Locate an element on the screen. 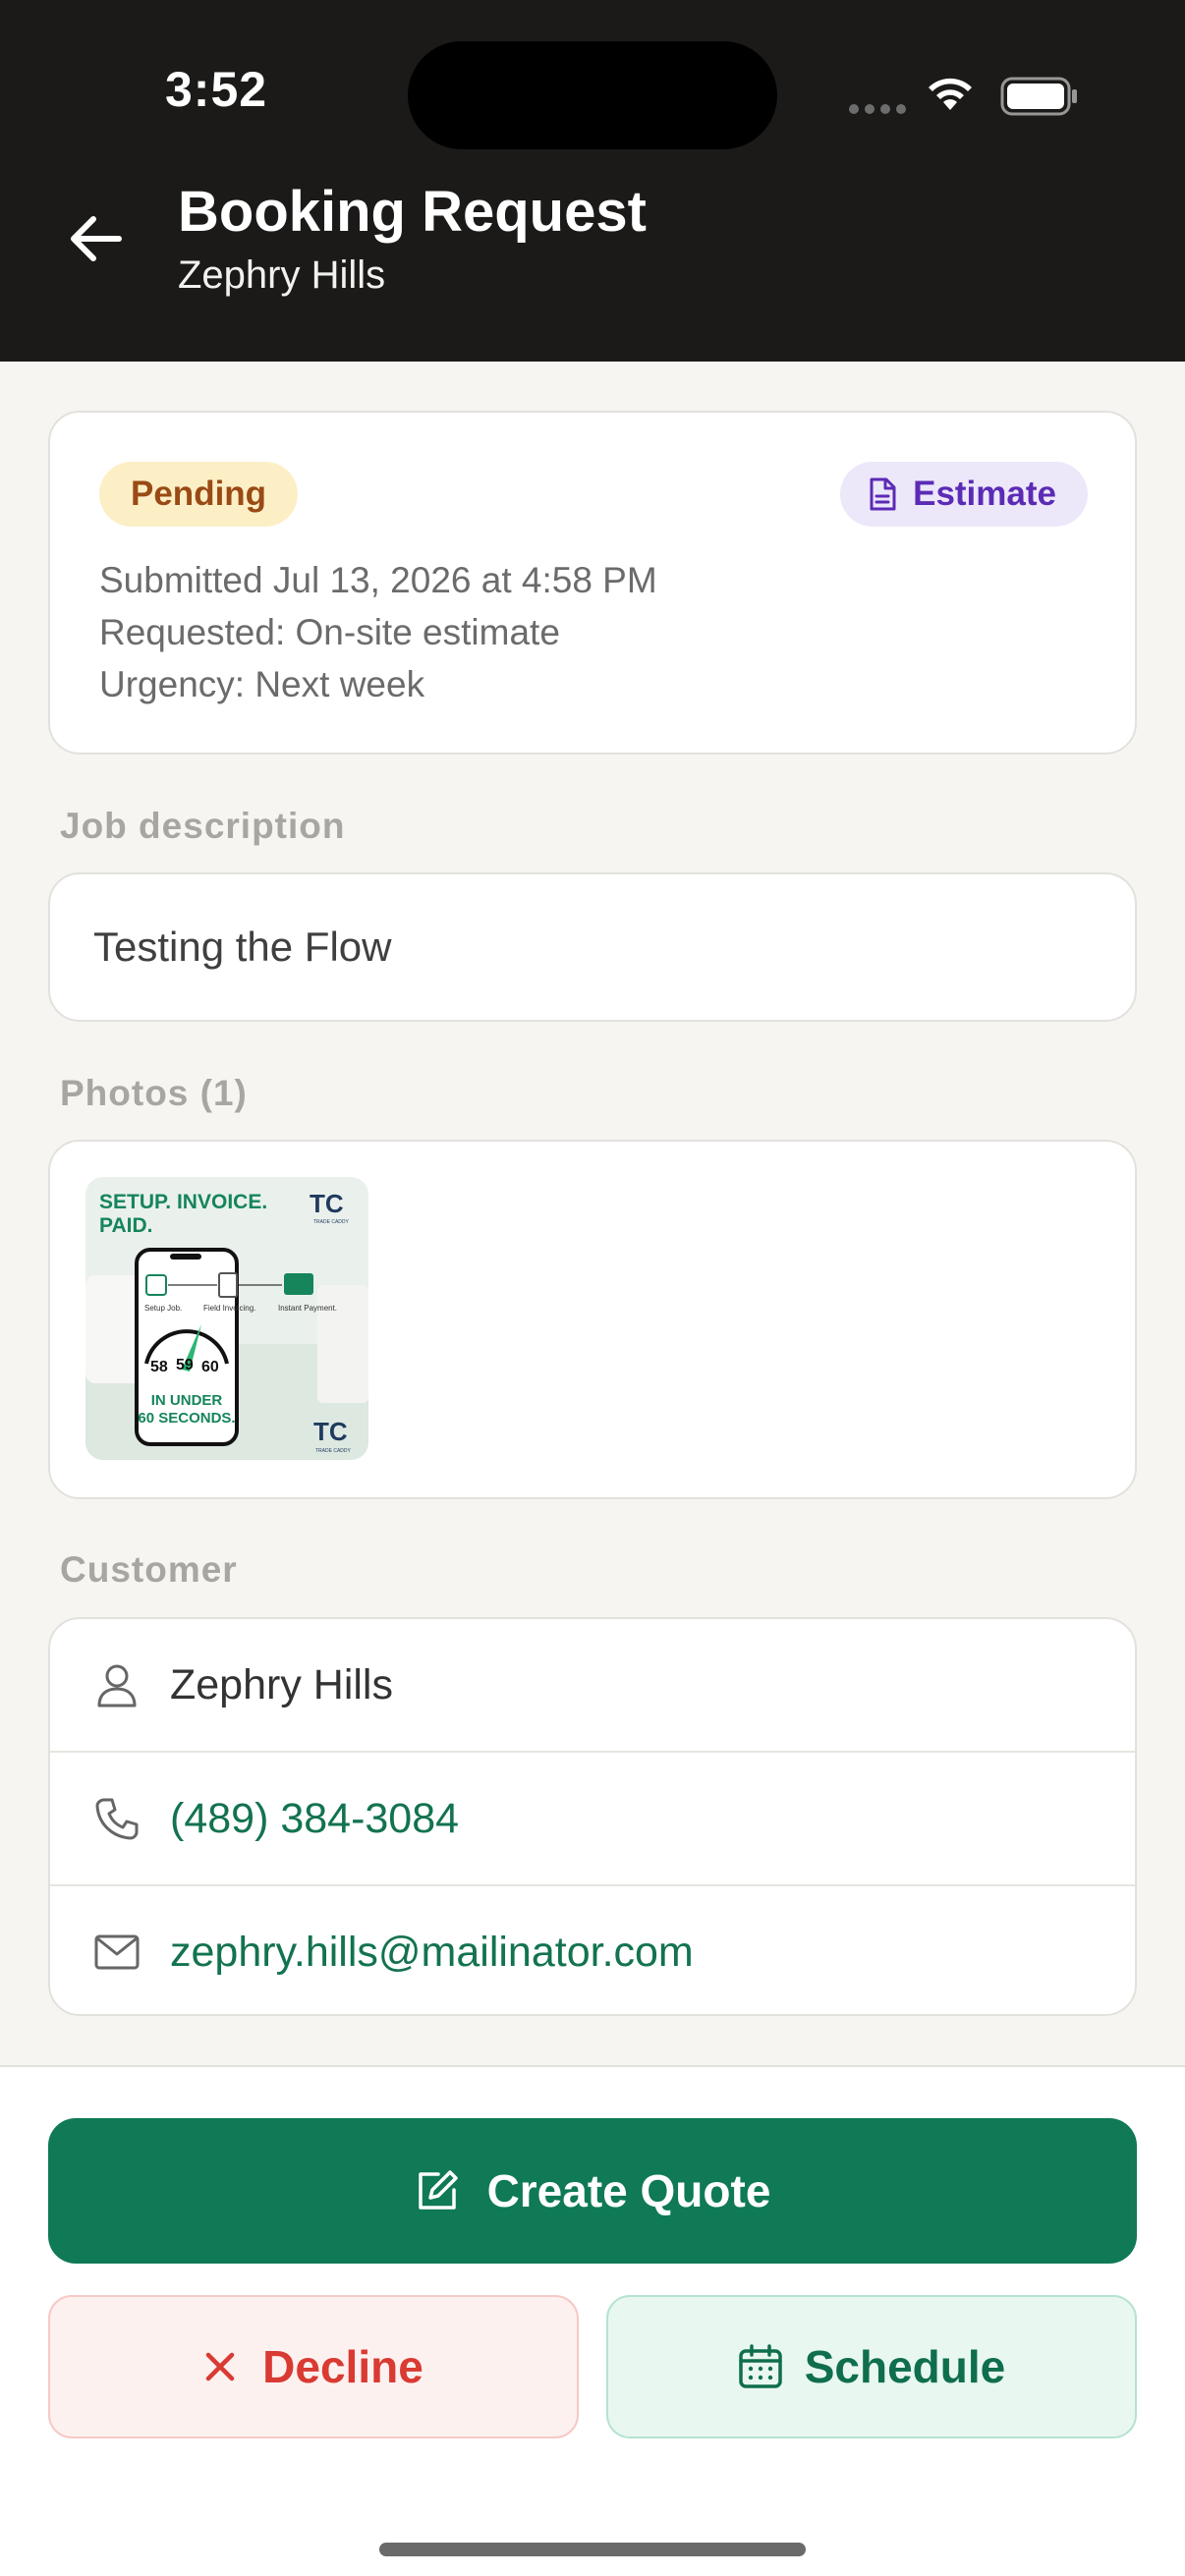 The height and width of the screenshot is (2576, 1185). thumb-timer-60: 60 is located at coordinates (210, 1367).